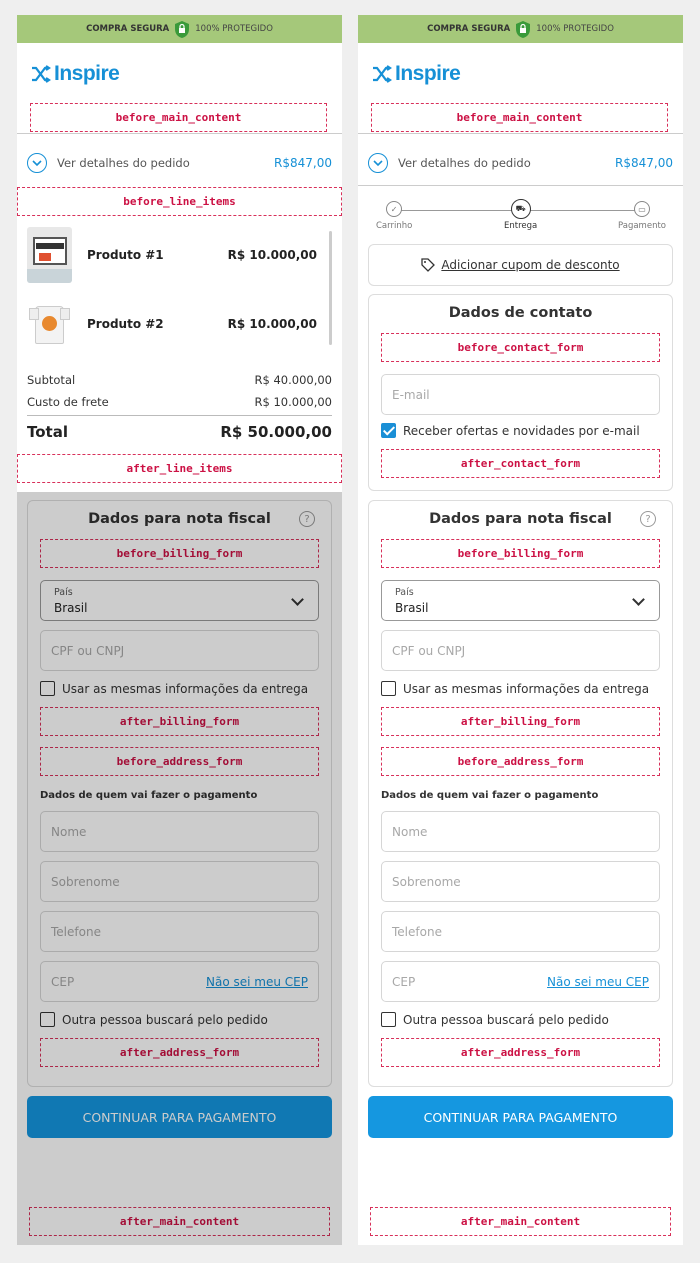  I want to click on step-label: Carrinho, so click(394, 226).